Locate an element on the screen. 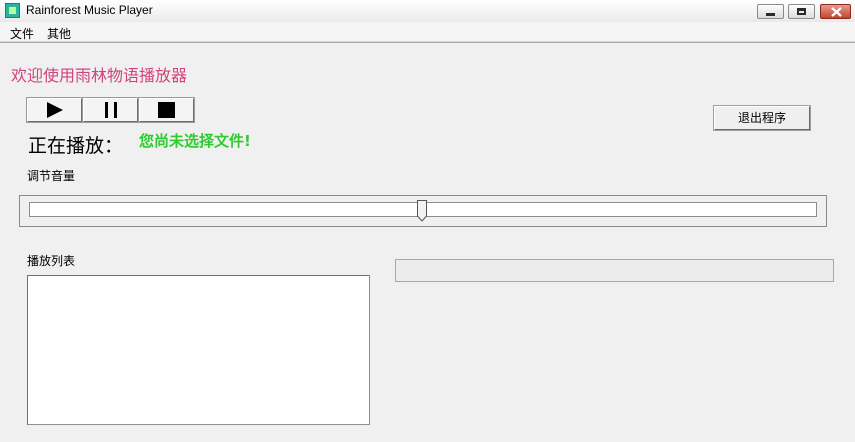 The image size is (855, 442). stop-icon is located at coordinates (166, 110).